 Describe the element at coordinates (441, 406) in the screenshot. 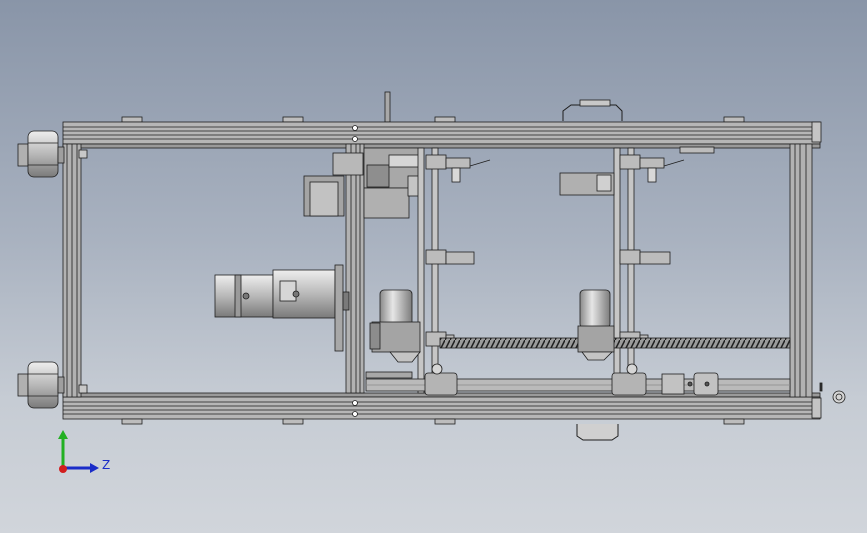

I see `bottom-rail` at that location.